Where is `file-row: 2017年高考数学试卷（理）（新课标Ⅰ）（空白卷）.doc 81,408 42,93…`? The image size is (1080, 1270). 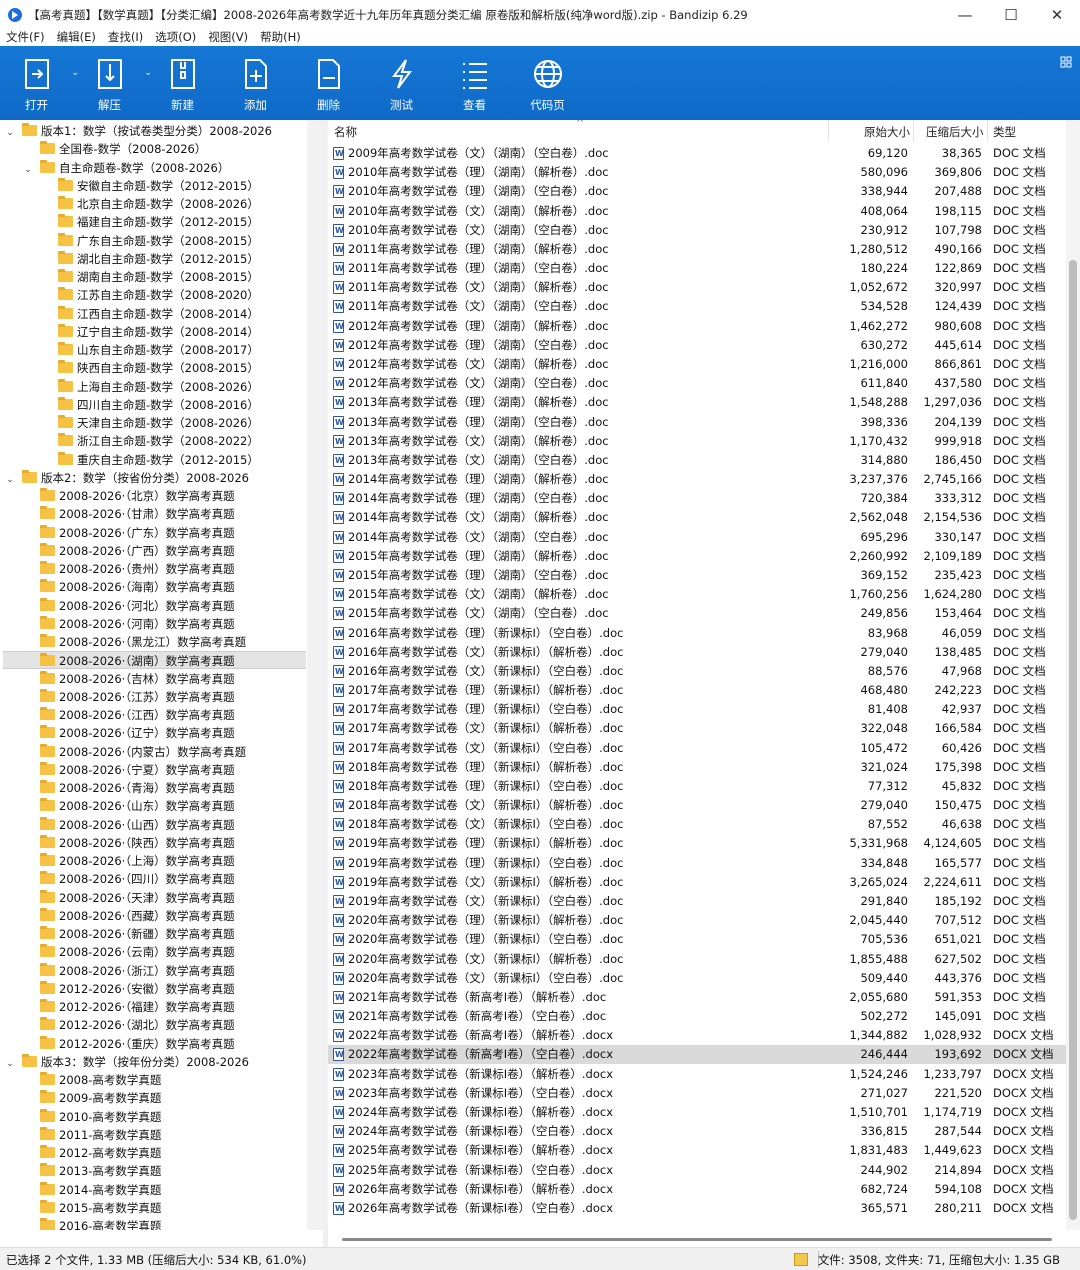 file-row: 2017年高考数学试卷（理）（新课标Ⅰ）（空白卷）.doc 81,408 42,93… is located at coordinates (697, 709).